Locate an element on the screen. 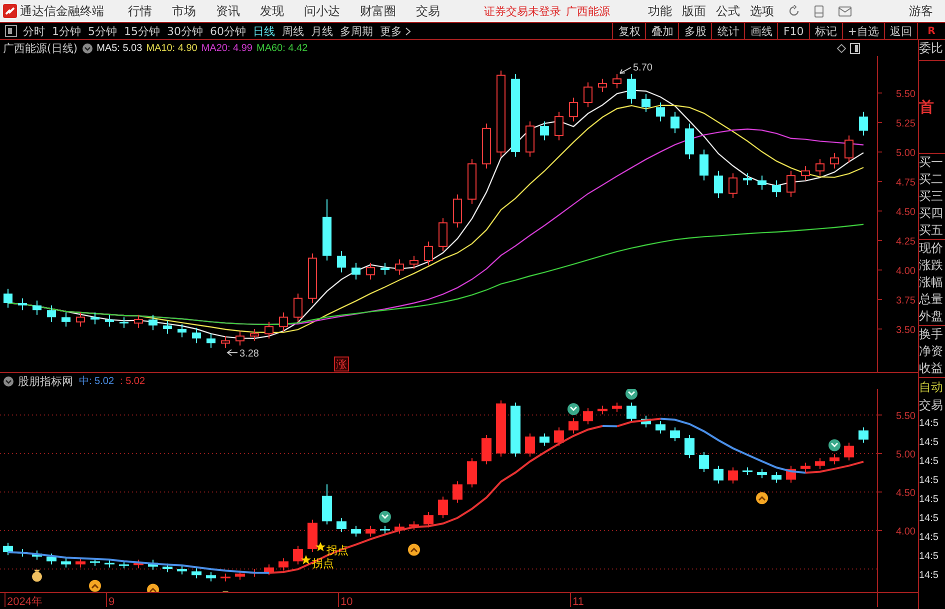  period-tab: 1分钟 is located at coordinates (66, 31).